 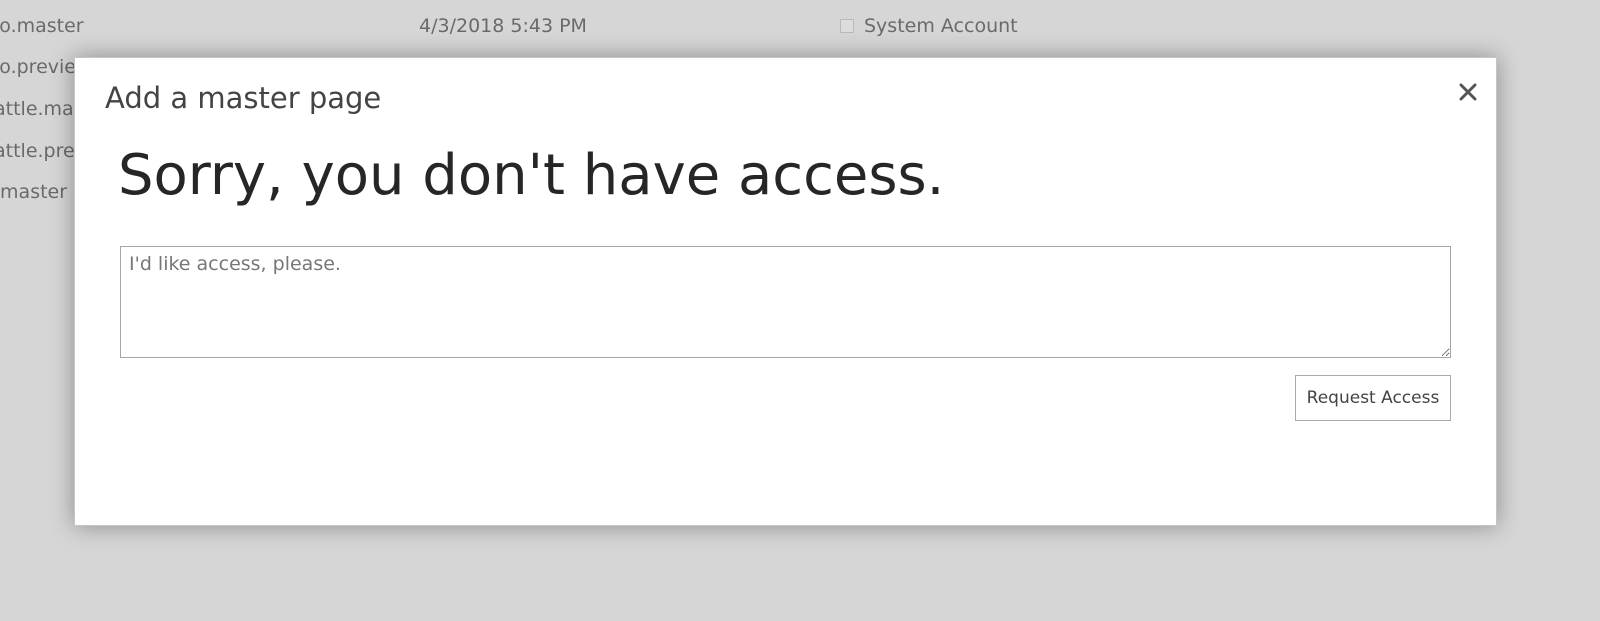 I want to click on close-button, so click(x=1468, y=92).